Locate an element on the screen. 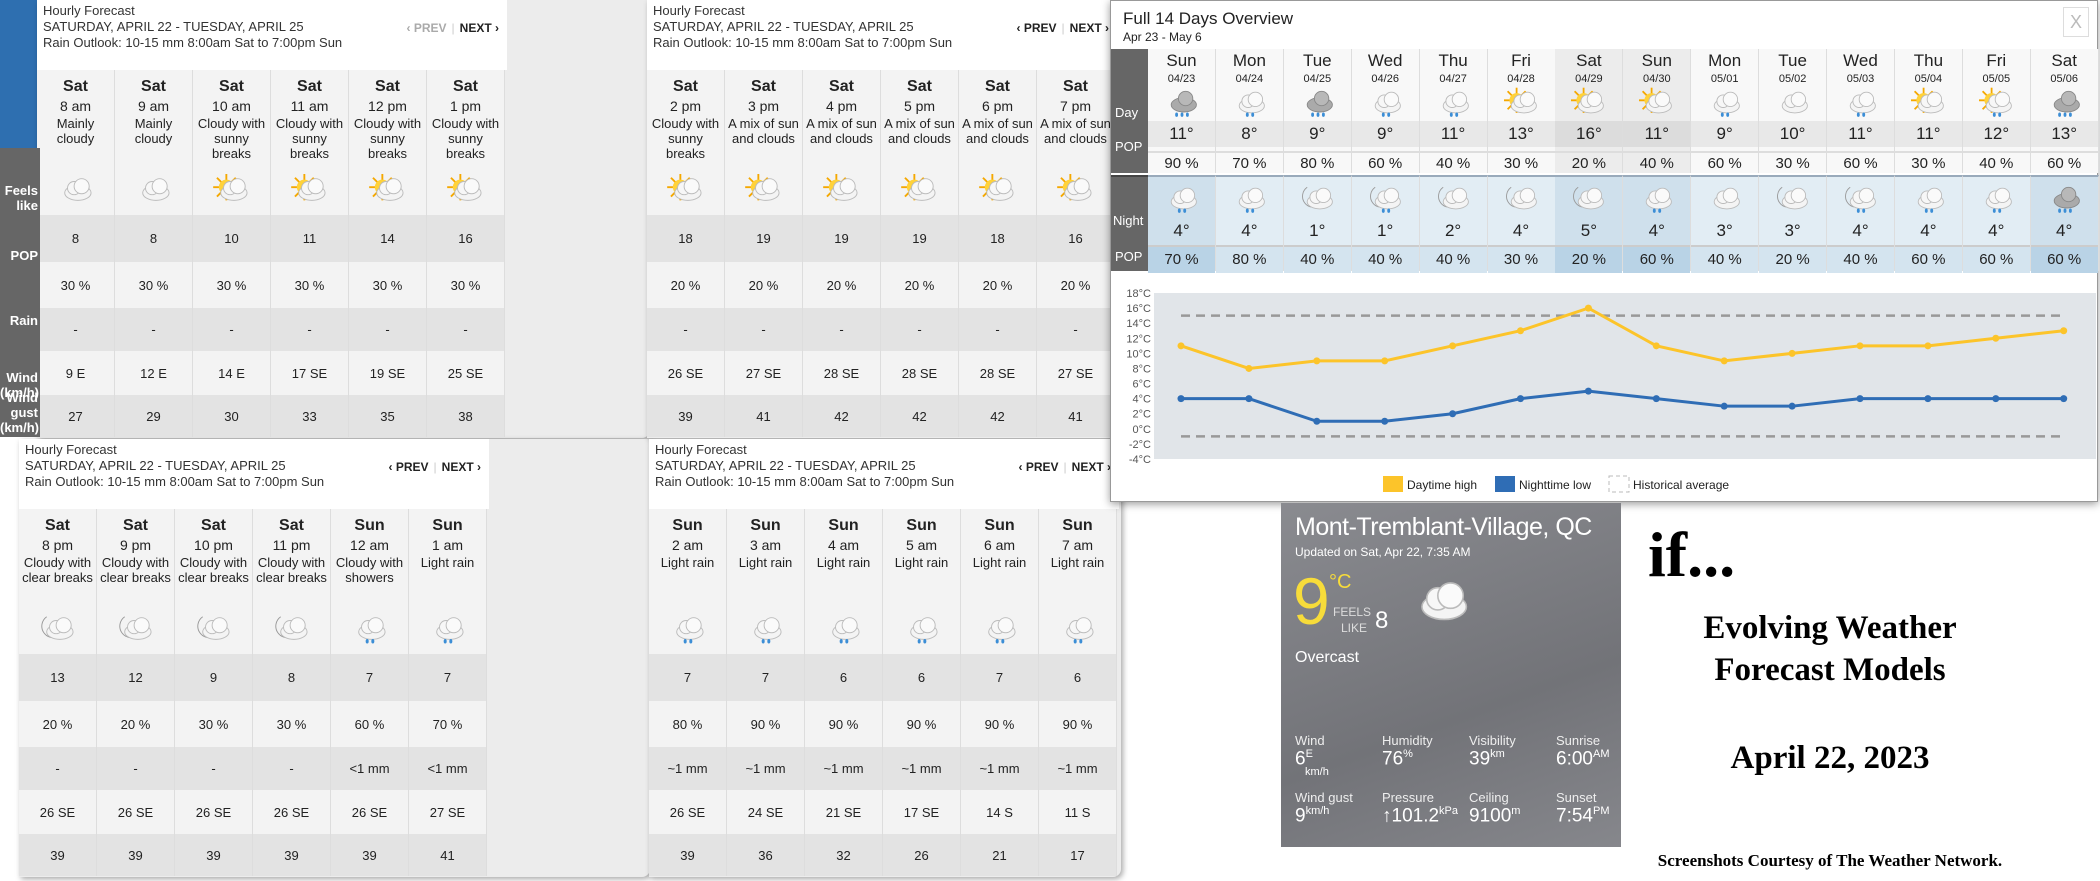 This screenshot has width=2100, height=881. y-tick-label: 16°C is located at coordinates (1138, 309).